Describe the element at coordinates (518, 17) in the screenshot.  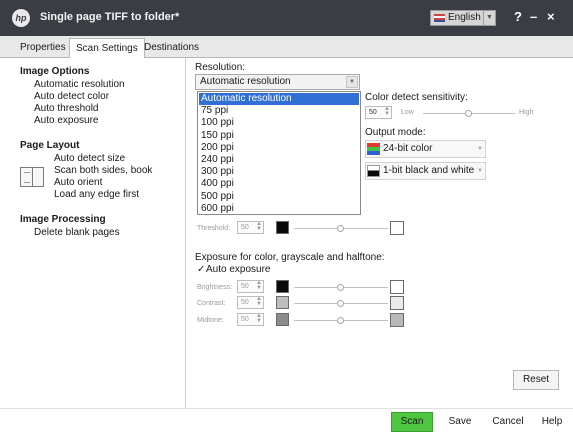
I see `help-icon: ?` at that location.